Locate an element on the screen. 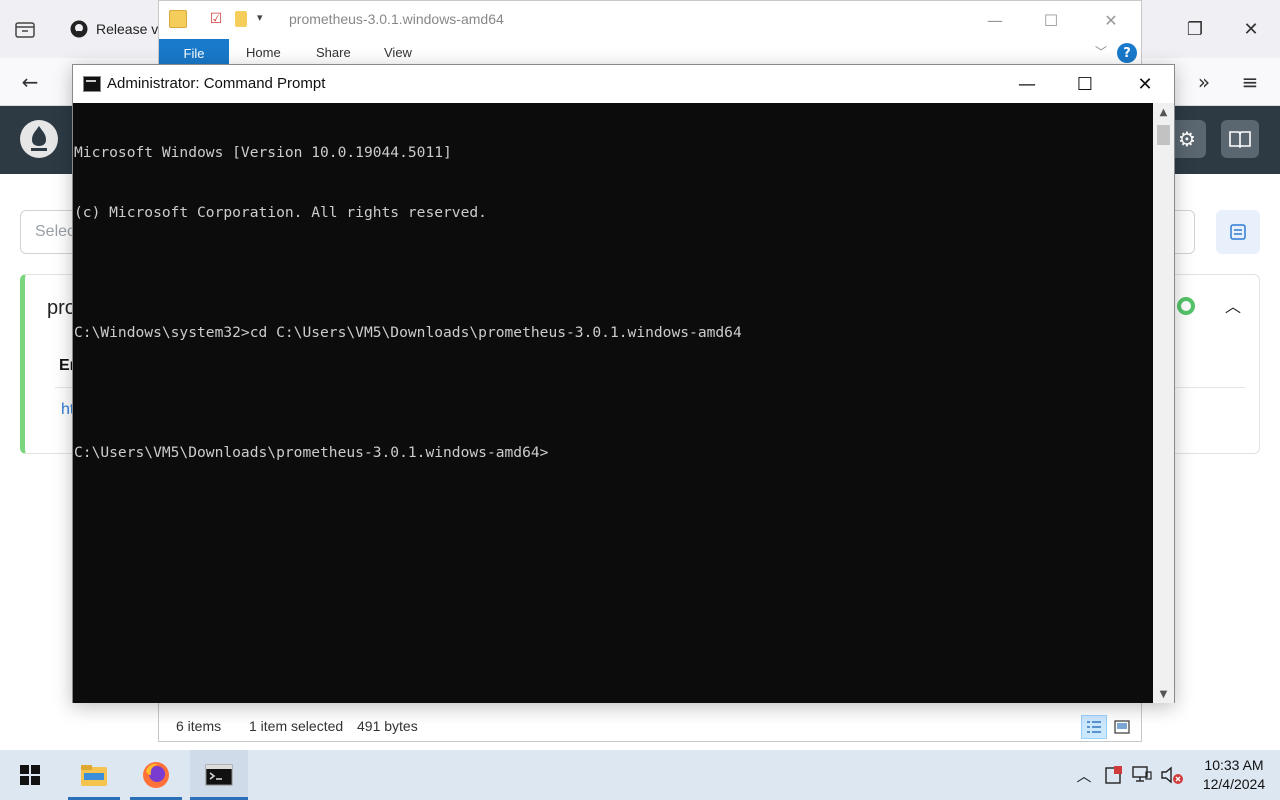 This screenshot has height=800, width=1280. network-monitor-icon is located at coordinates (1142, 775).